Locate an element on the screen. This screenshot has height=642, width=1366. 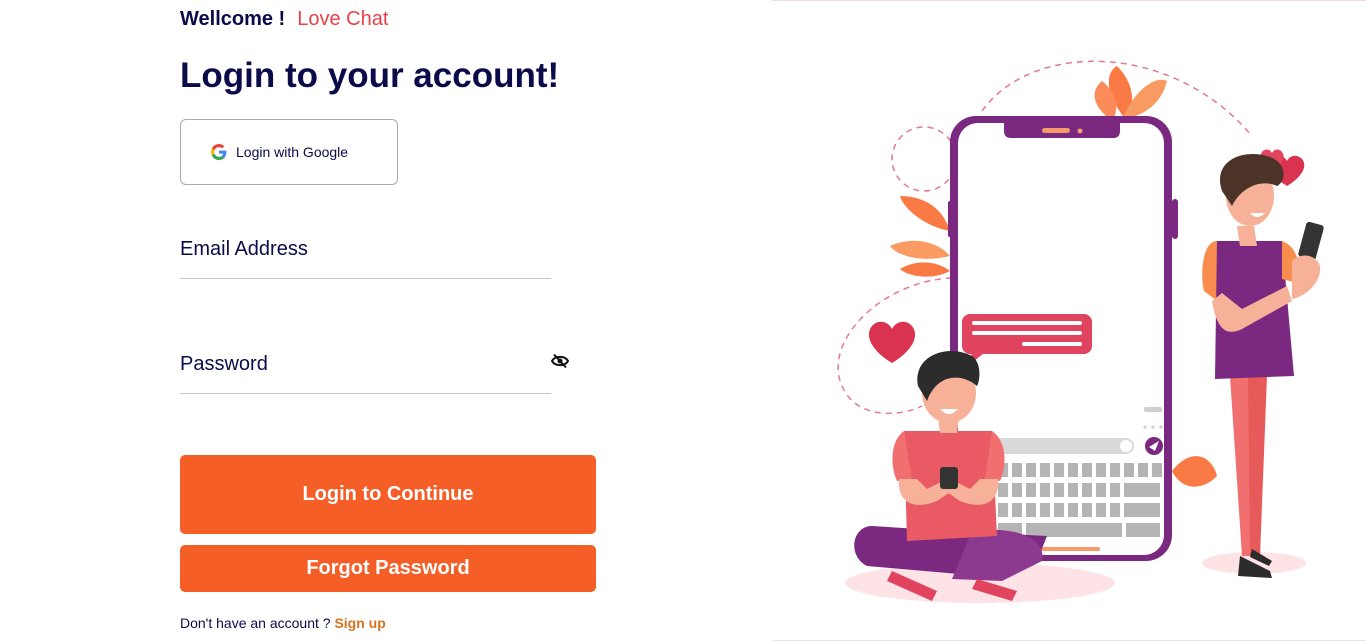
google-login-button: Login with Google is located at coordinates (289, 152).